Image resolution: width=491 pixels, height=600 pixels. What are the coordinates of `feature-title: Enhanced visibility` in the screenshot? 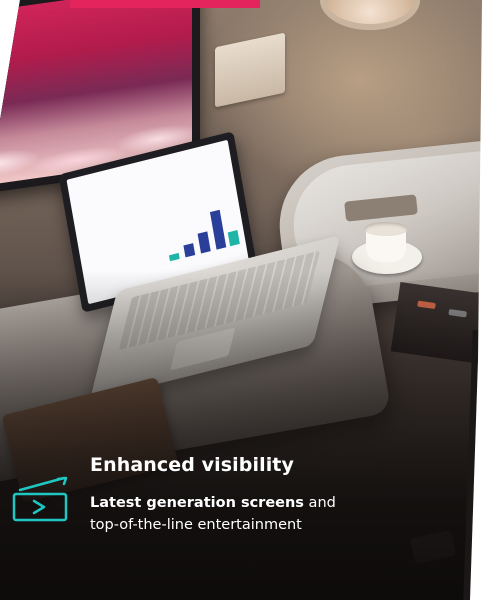 It's located at (192, 465).